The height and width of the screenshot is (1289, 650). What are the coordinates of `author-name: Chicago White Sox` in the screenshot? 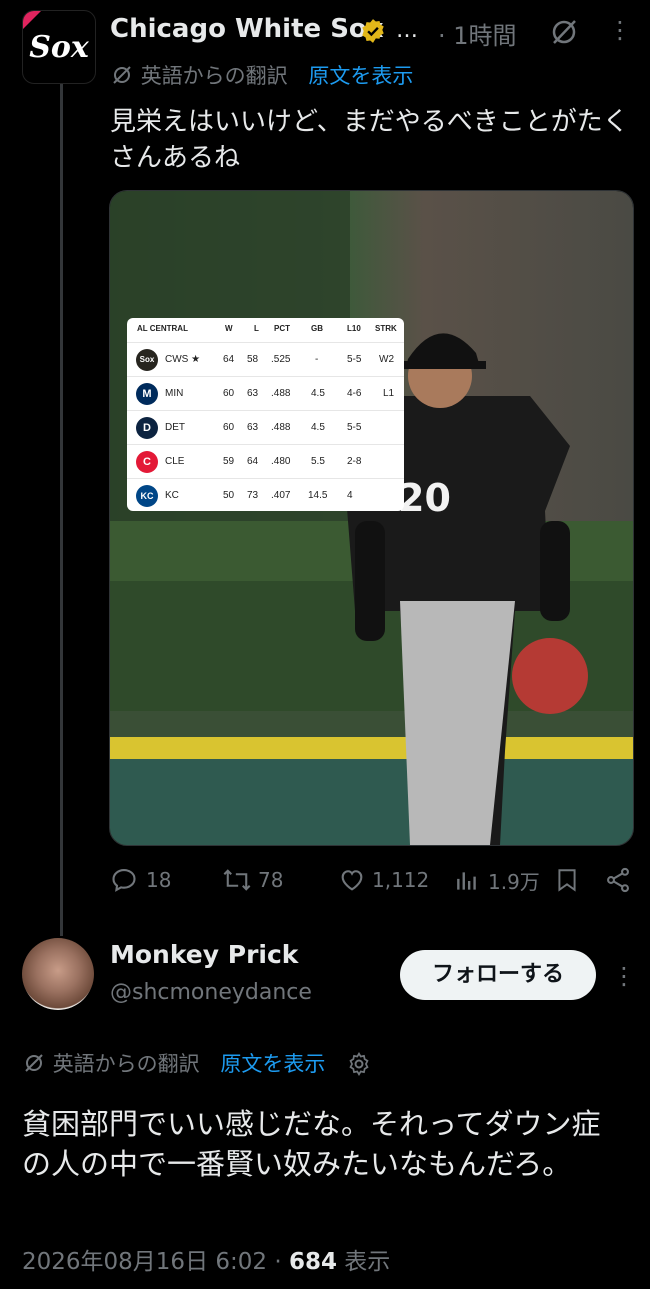 It's located at (247, 29).